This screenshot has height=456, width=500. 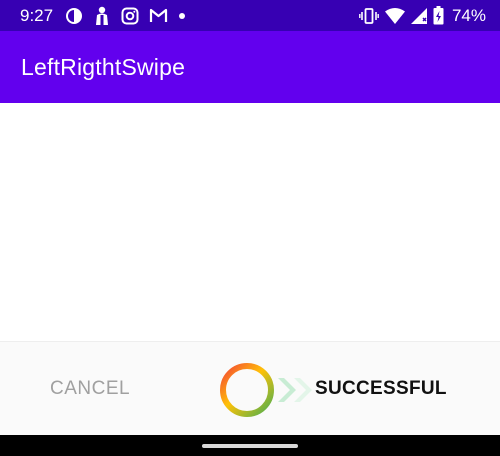 I want to click on battery-percent: 74%, so click(x=468, y=15).